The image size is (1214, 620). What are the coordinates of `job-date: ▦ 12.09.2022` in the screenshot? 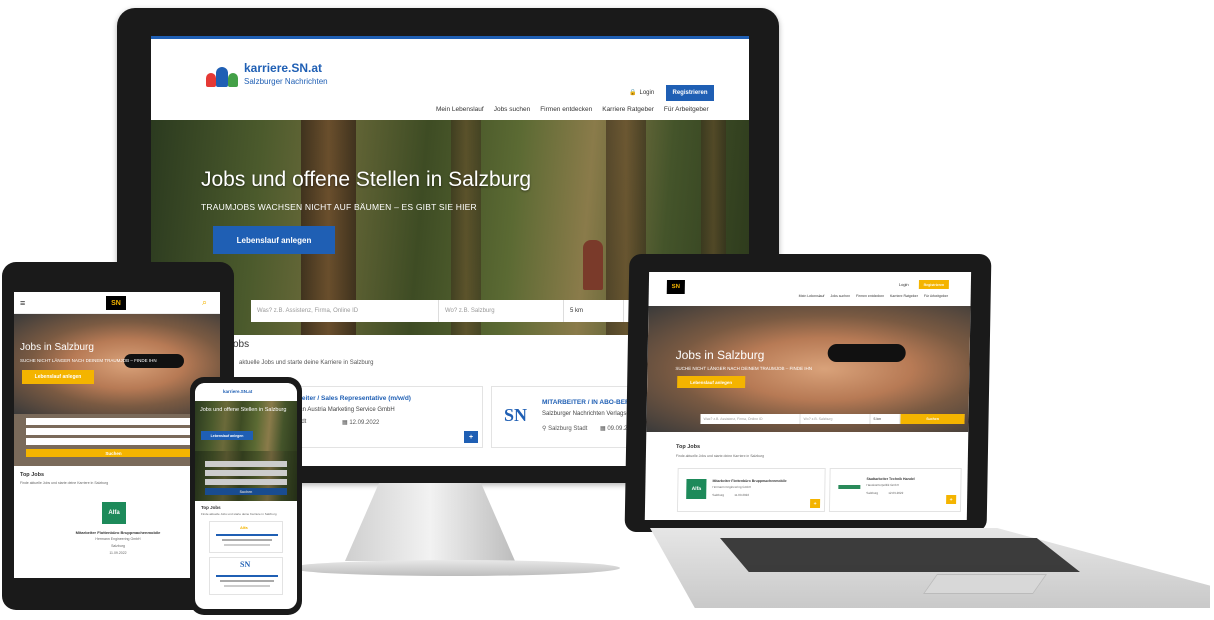 It's located at (361, 423).